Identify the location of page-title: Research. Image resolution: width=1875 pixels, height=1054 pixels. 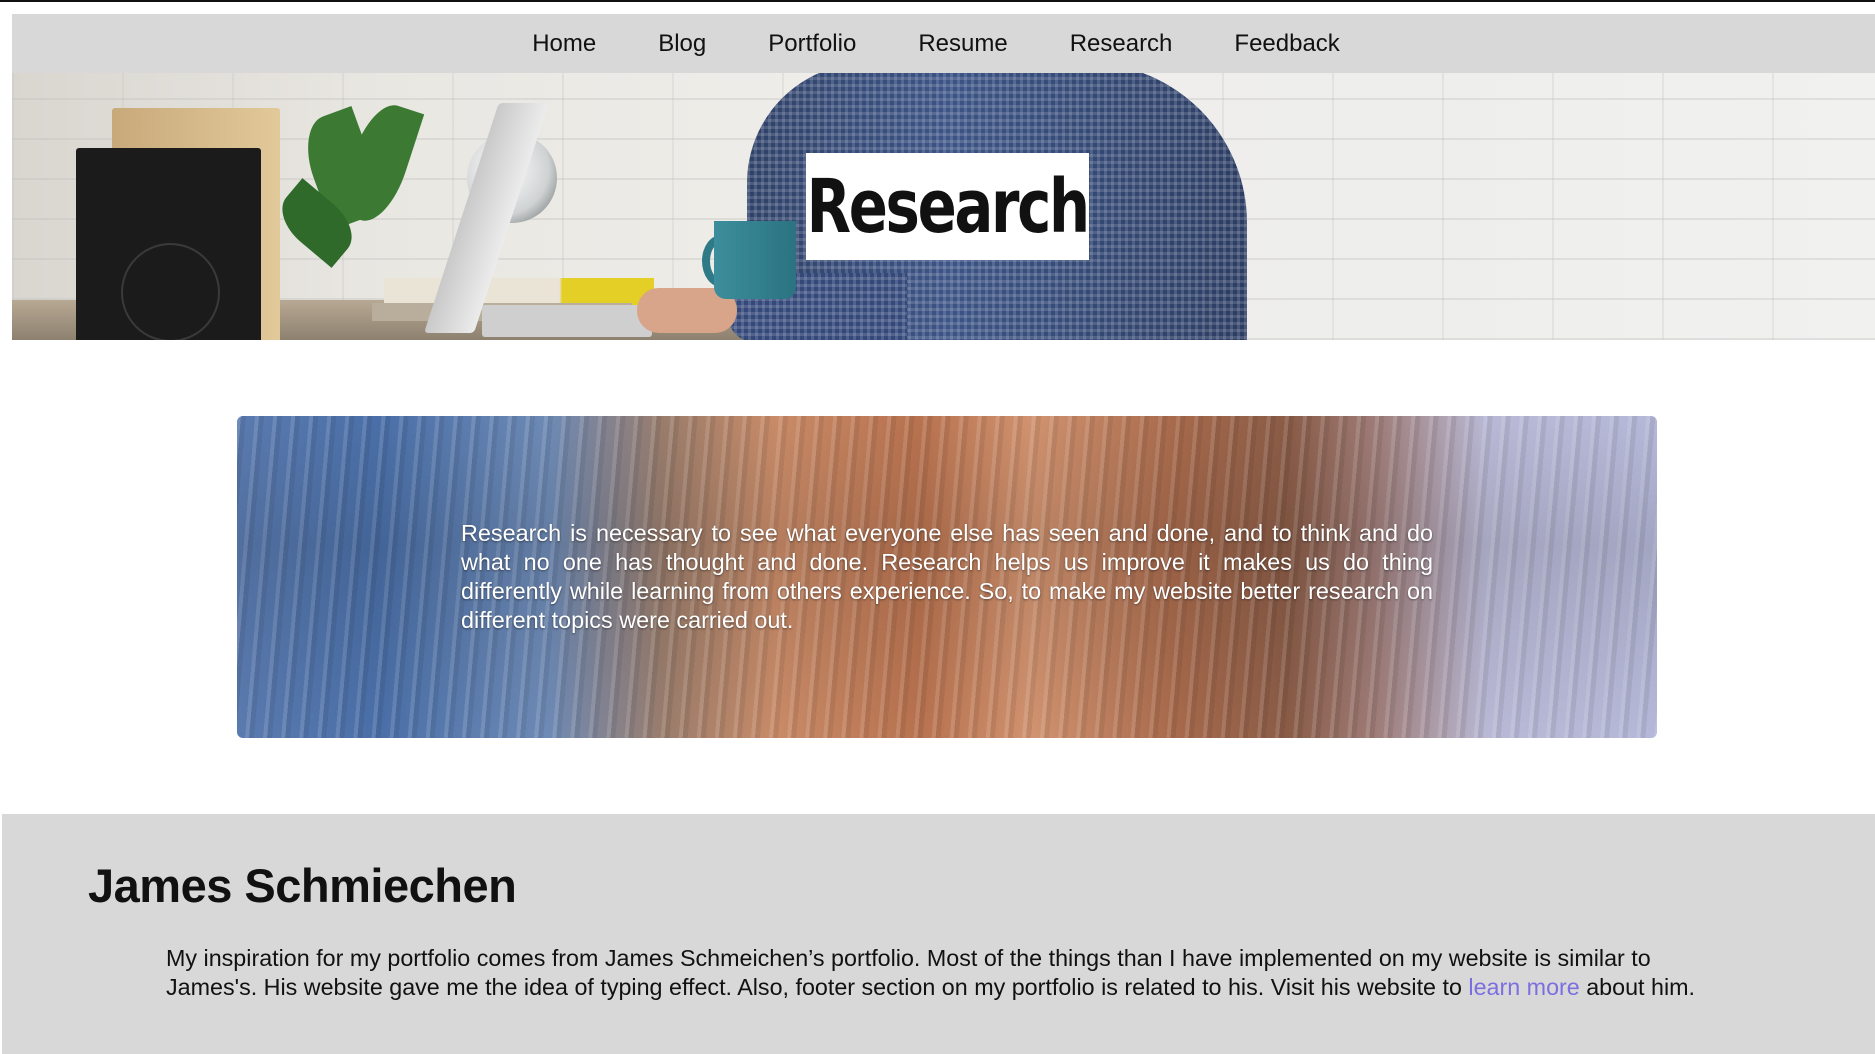
(948, 206).